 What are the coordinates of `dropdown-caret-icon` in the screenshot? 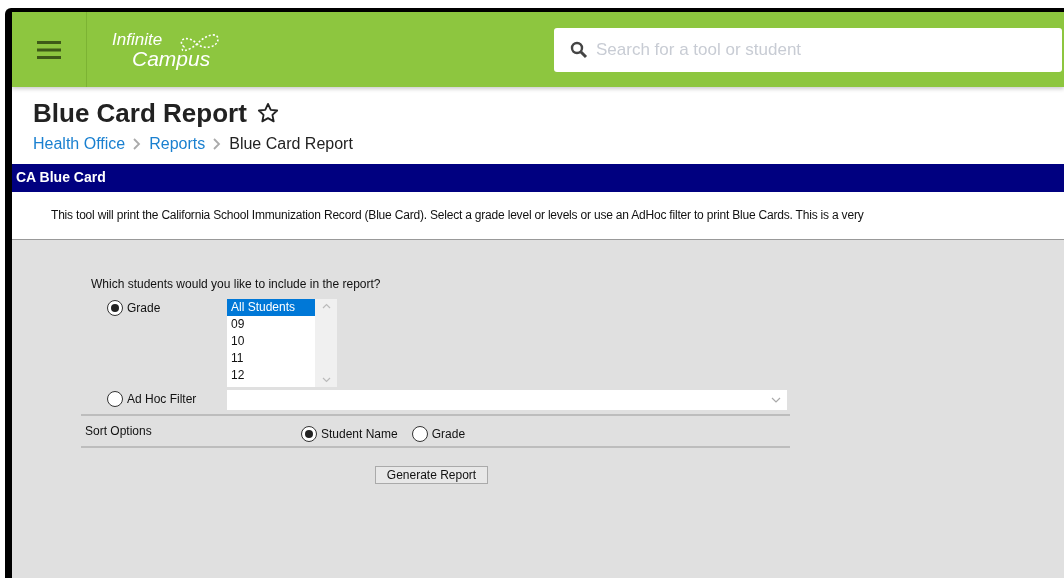 It's located at (776, 399).